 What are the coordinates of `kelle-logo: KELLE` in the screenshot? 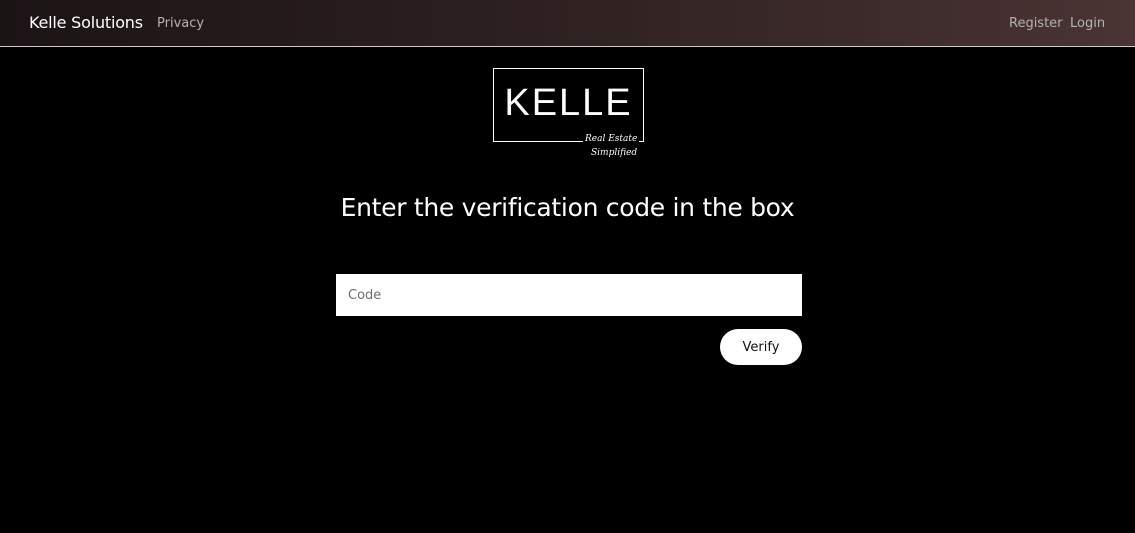 It's located at (568, 105).